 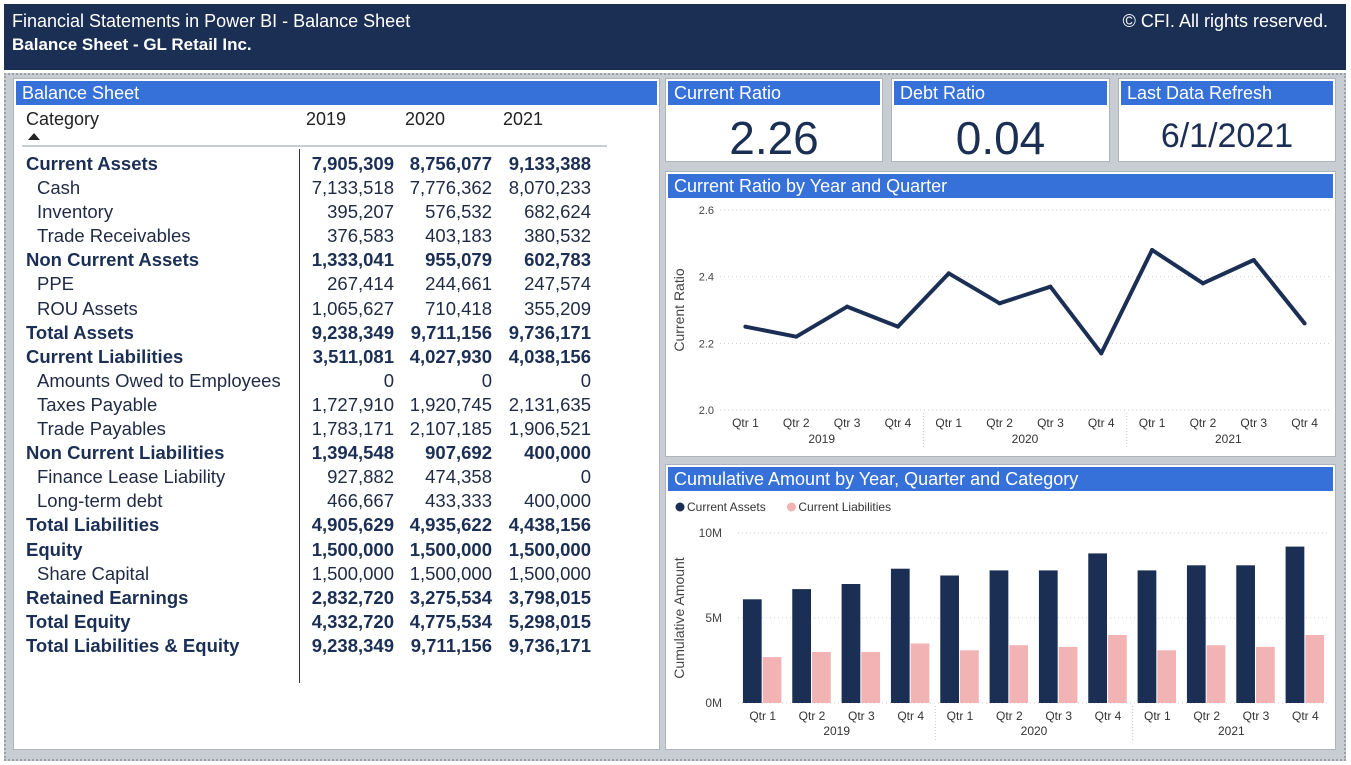 I want to click on cell-value-2021: 682,624, so click(x=557, y=212).